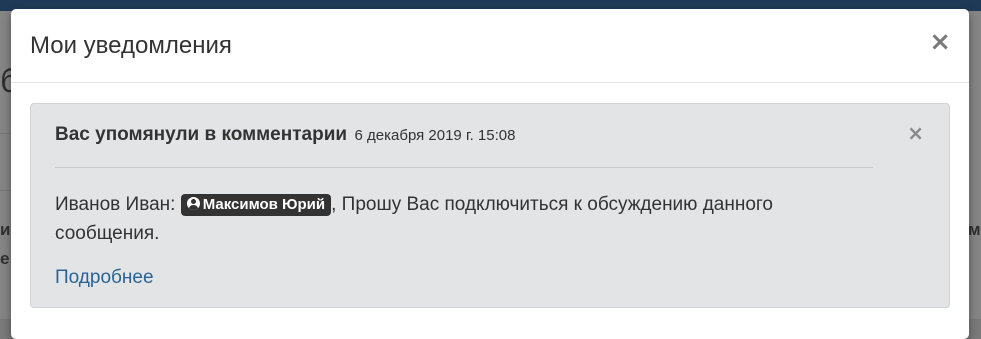 The width and height of the screenshot is (981, 339). What do you see at coordinates (5, 229) in the screenshot?
I see `background-text-fragment: и` at bounding box center [5, 229].